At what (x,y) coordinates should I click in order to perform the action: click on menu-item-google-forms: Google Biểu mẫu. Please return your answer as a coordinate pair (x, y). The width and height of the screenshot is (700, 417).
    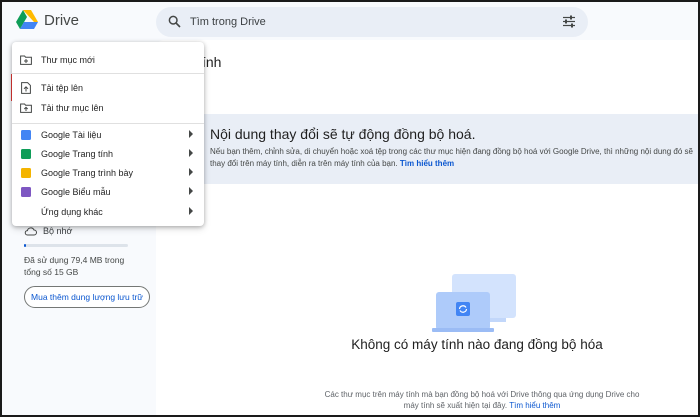
    Looking at the image, I should click on (108, 191).